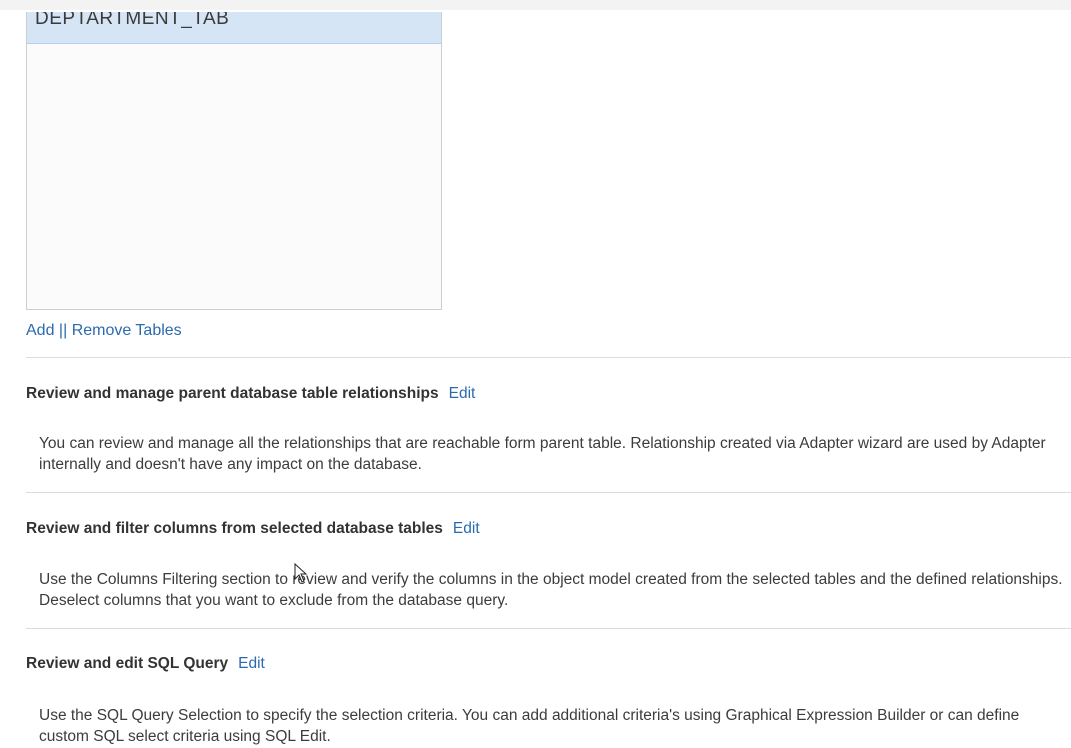  Describe the element at coordinates (127, 663) in the screenshot. I see `sql-query-title-text: Review and edit SQL Query` at that location.